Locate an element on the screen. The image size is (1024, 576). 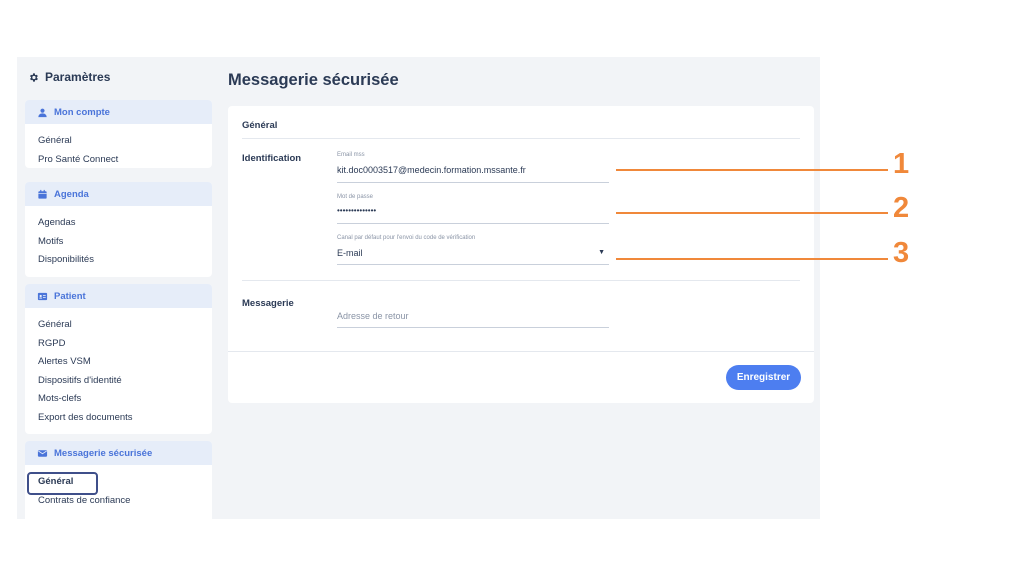
settings-title: Paramètres is located at coordinates (69, 77).